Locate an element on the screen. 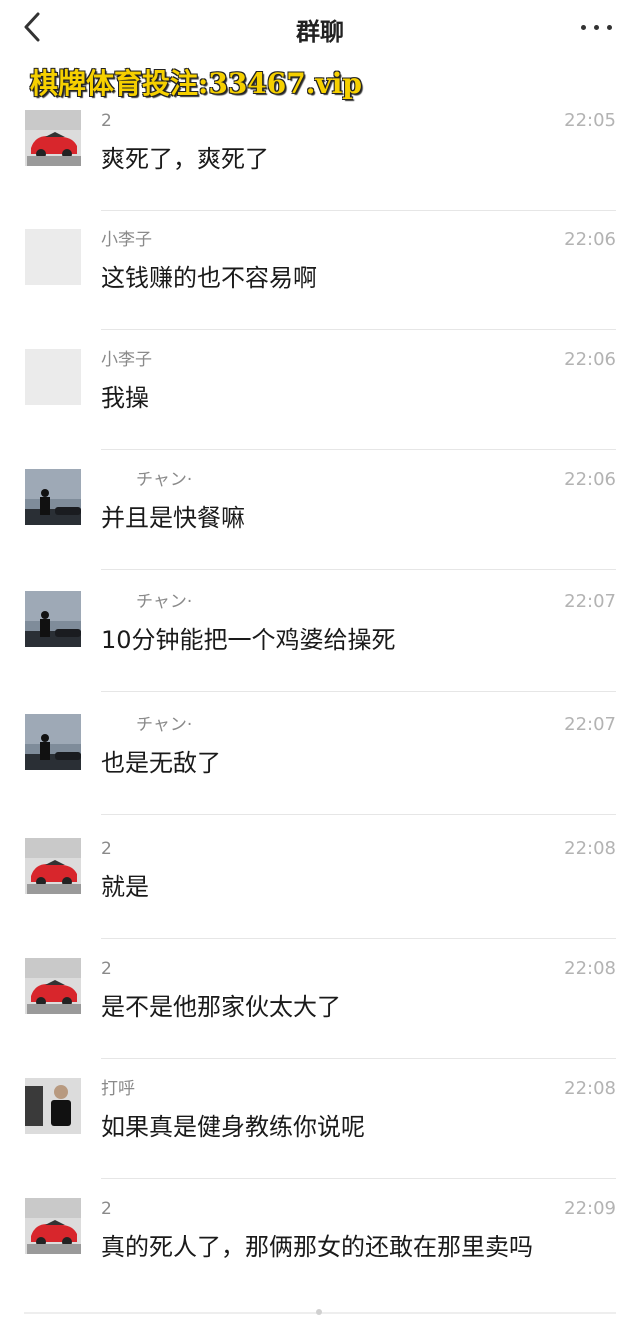  chat-message: チャン· 22:06 并且是快餐嘛 is located at coordinates (320, 529).